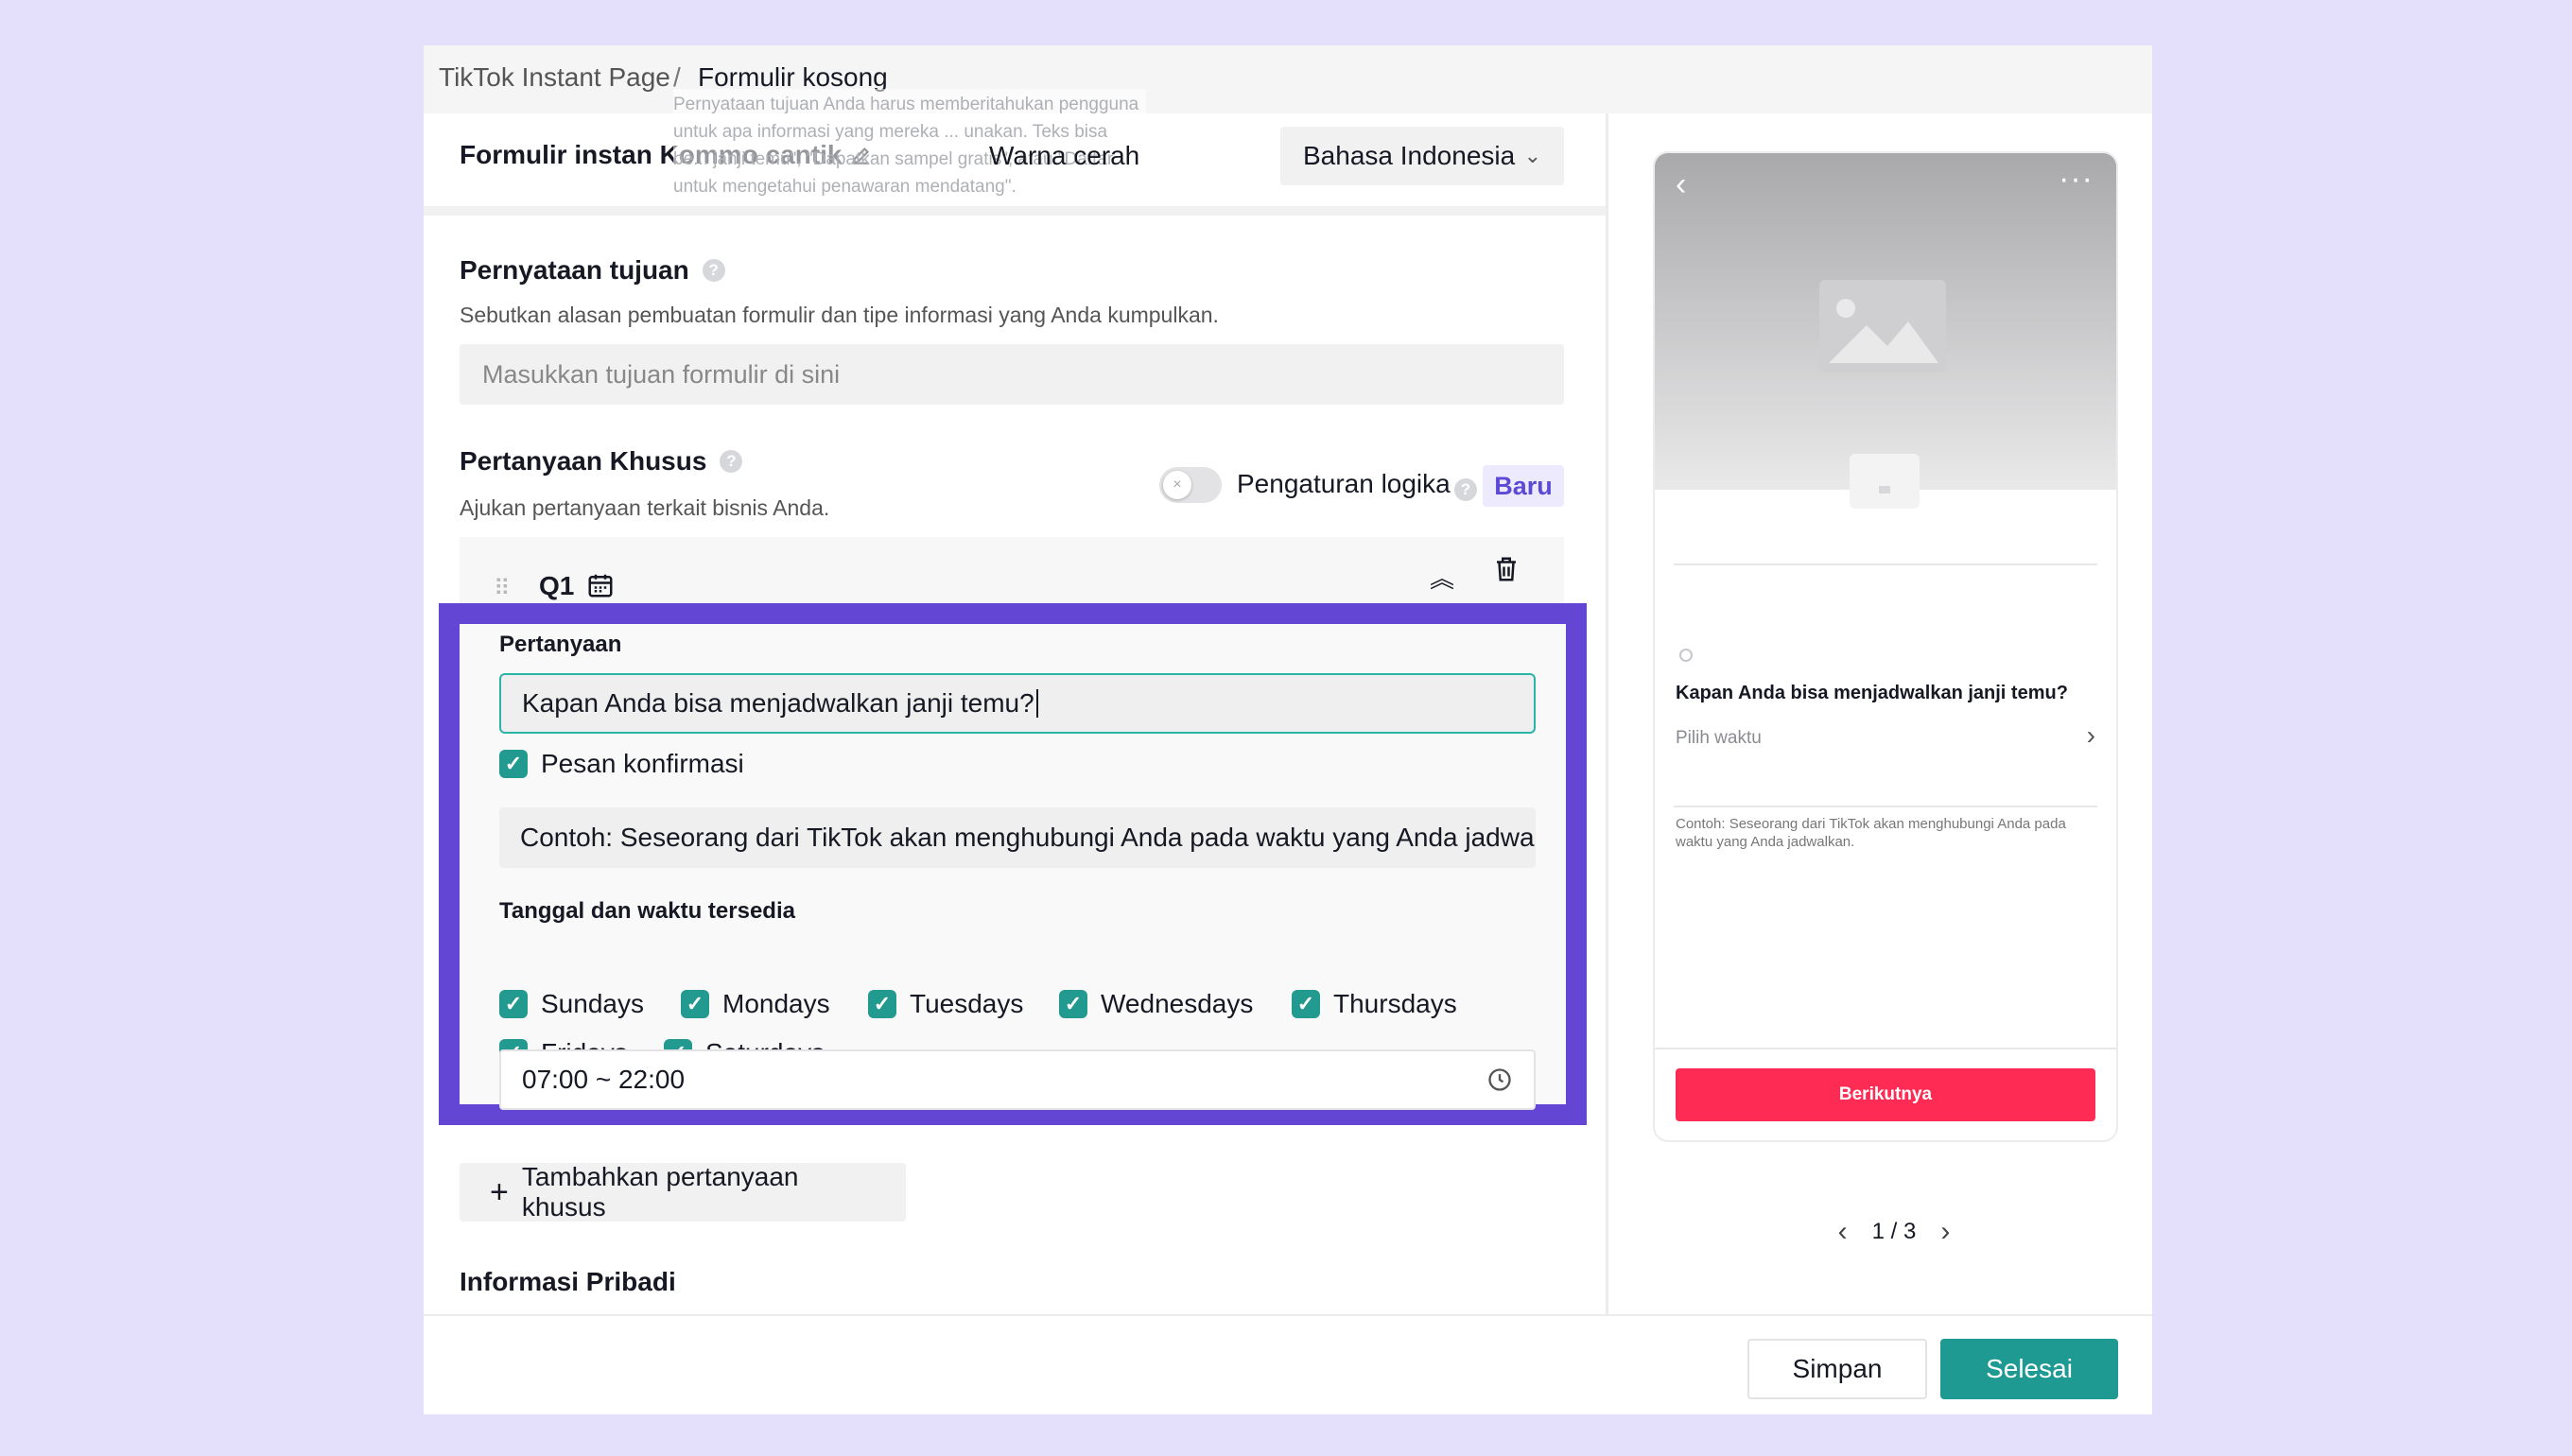  I want to click on purpose-input-placeholder: Masukkan tujuan formulir di sini, so click(661, 374).